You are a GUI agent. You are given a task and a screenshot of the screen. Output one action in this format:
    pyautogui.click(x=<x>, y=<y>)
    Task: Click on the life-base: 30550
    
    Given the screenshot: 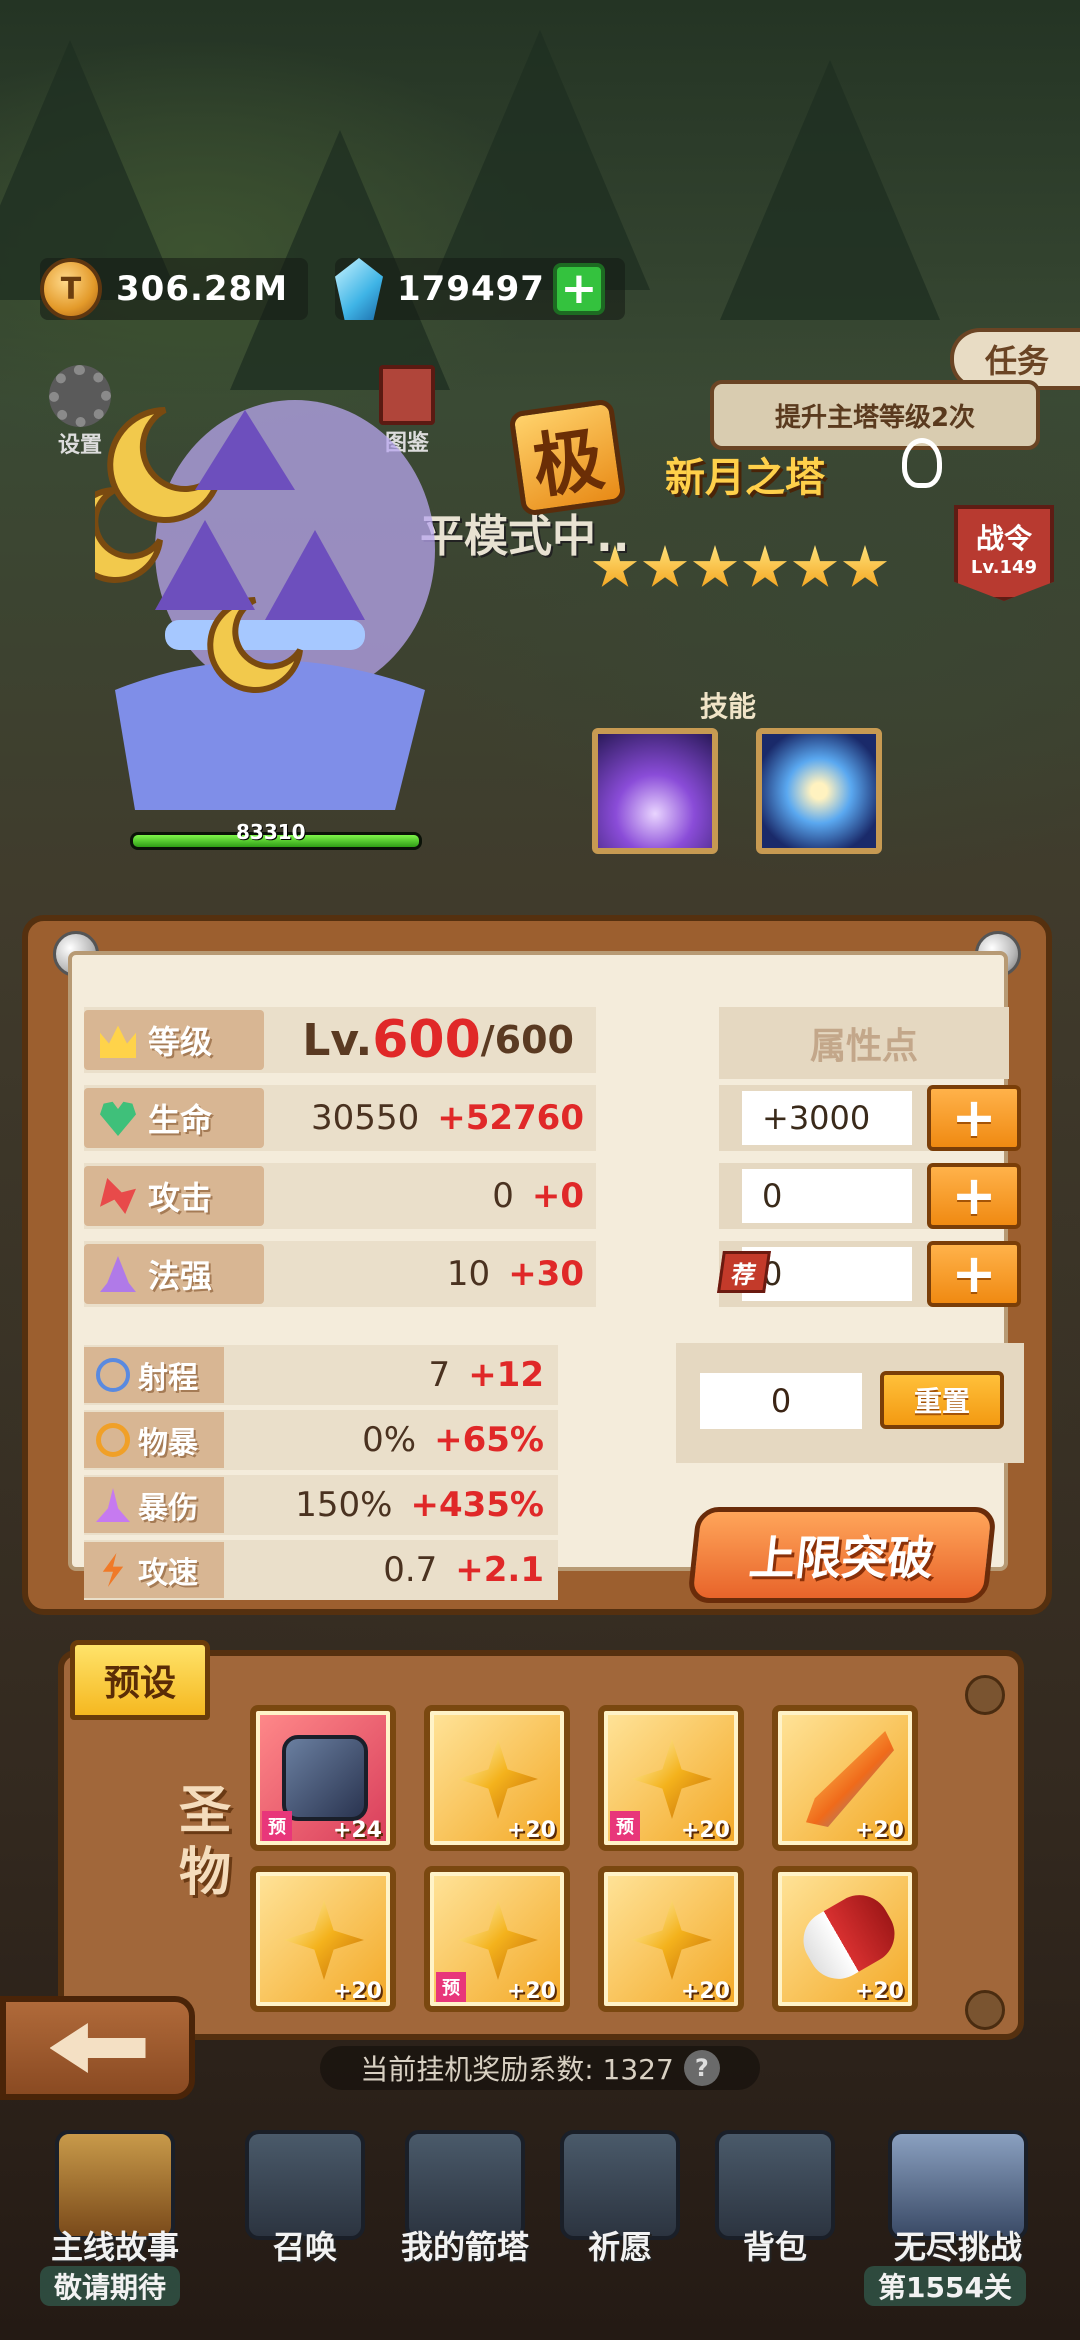 What is the action you would take?
    pyautogui.click(x=365, y=1118)
    